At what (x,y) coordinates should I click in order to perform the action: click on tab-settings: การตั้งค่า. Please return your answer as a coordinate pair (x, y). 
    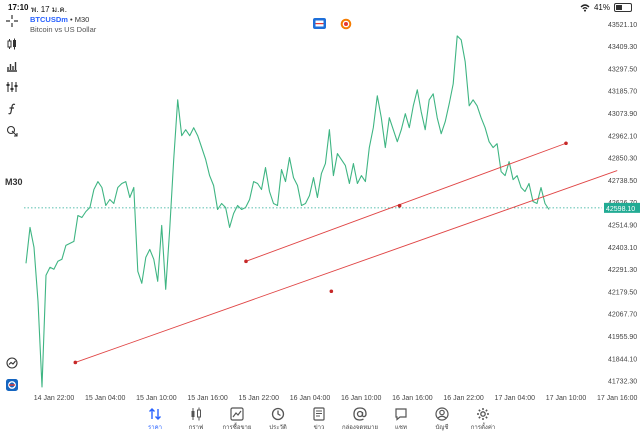
    Looking at the image, I should click on (483, 426).